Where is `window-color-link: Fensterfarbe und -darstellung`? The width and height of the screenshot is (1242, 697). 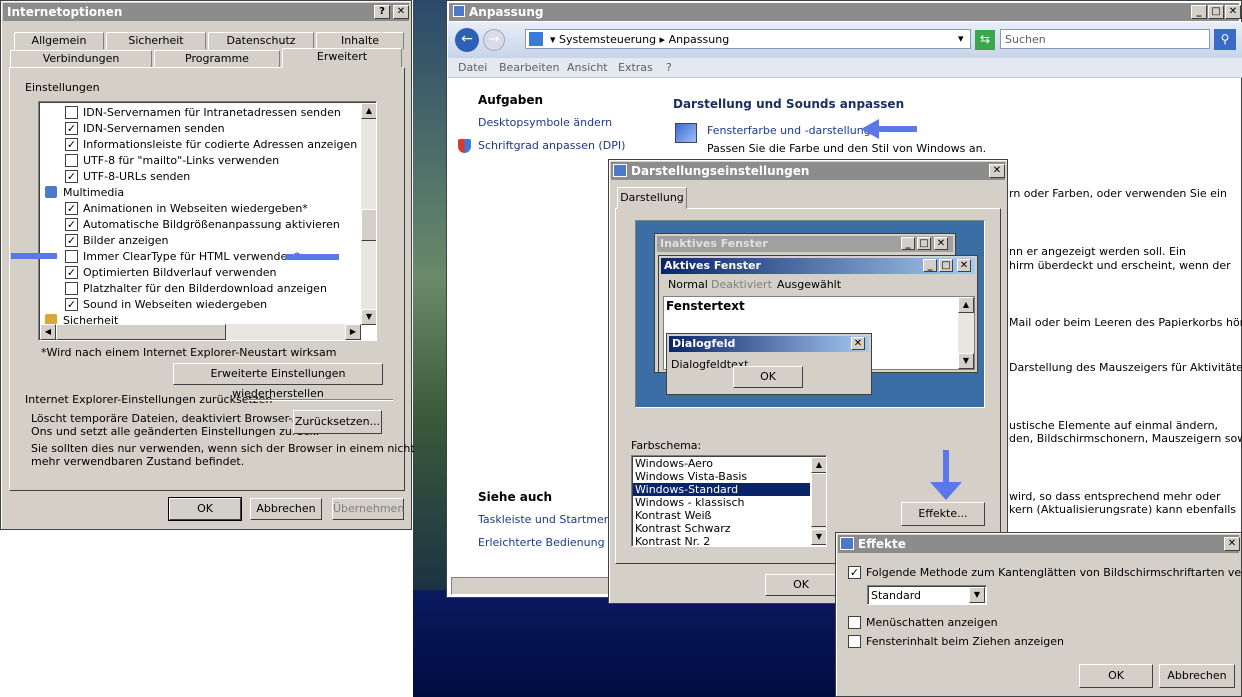
window-color-link: Fensterfarbe und -darstellung is located at coordinates (789, 130).